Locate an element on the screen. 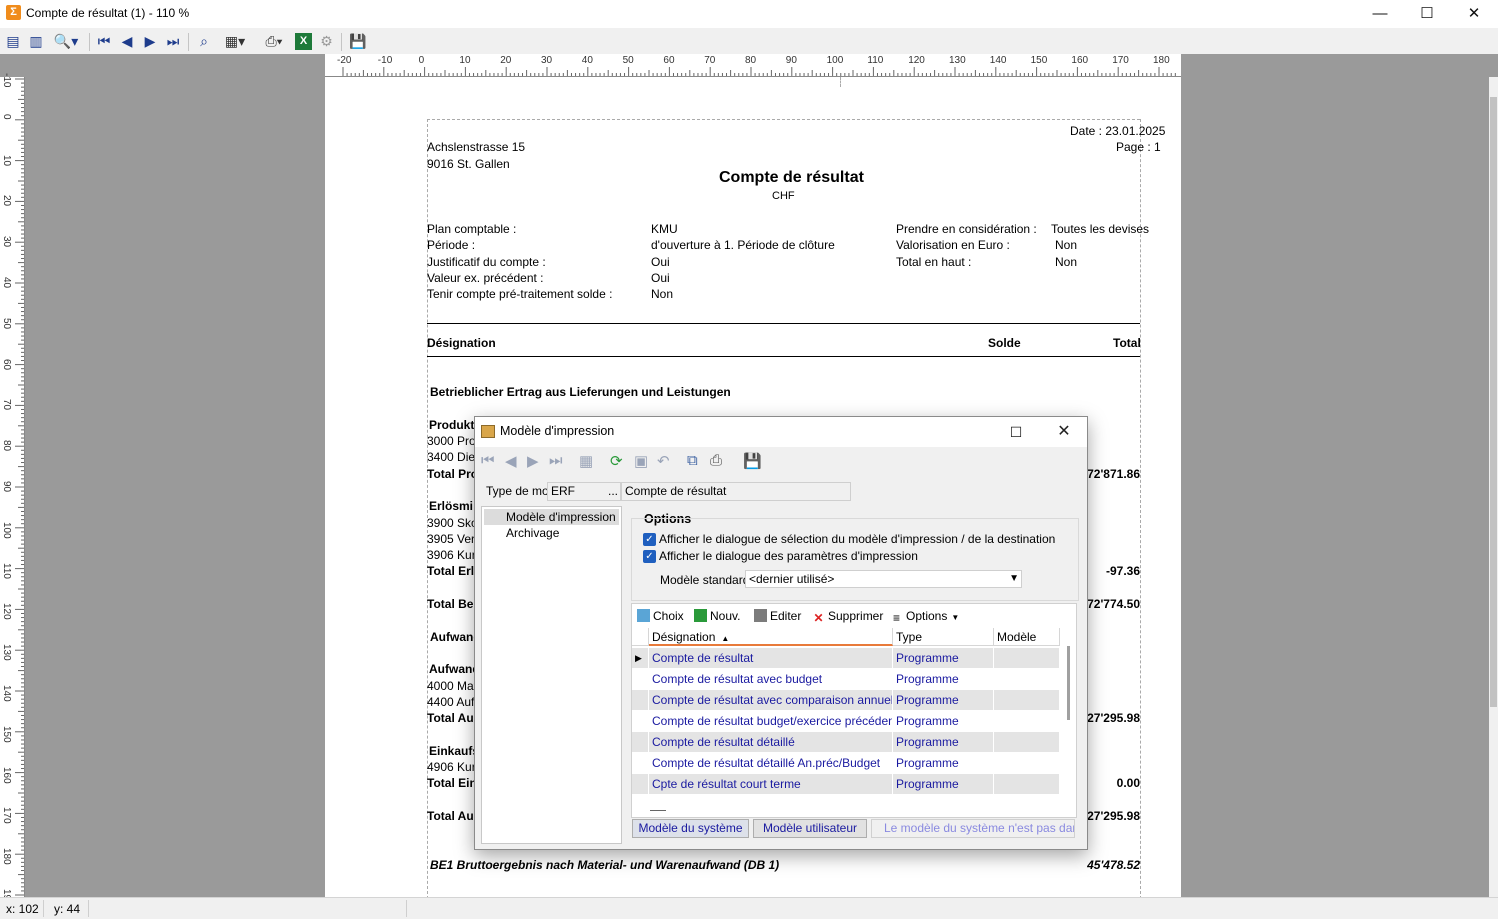 This screenshot has height=919, width=1498. minimize-button: — is located at coordinates (1380, 13).